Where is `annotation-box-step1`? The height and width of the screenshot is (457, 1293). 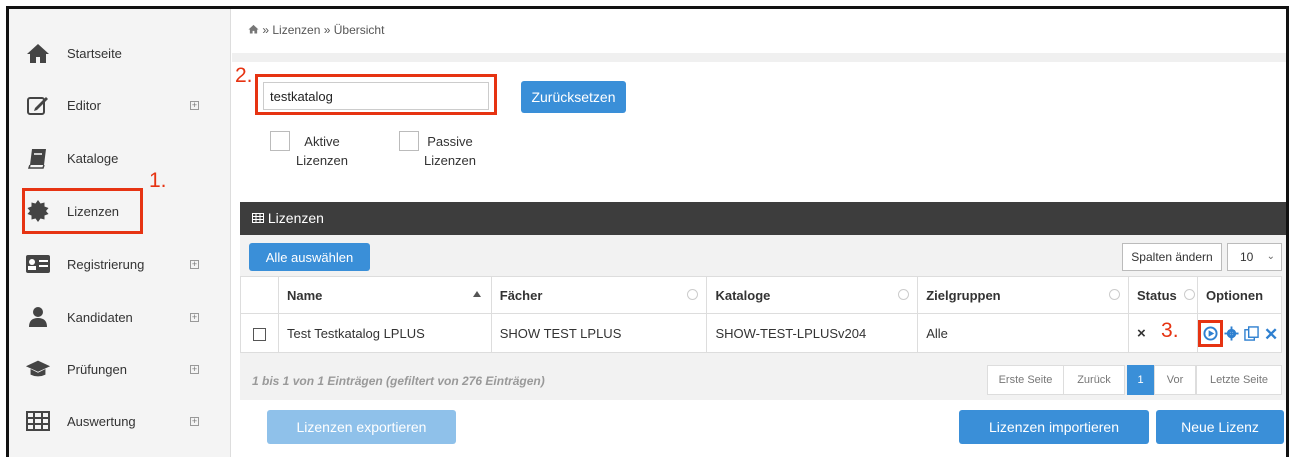 annotation-box-step1 is located at coordinates (82, 211).